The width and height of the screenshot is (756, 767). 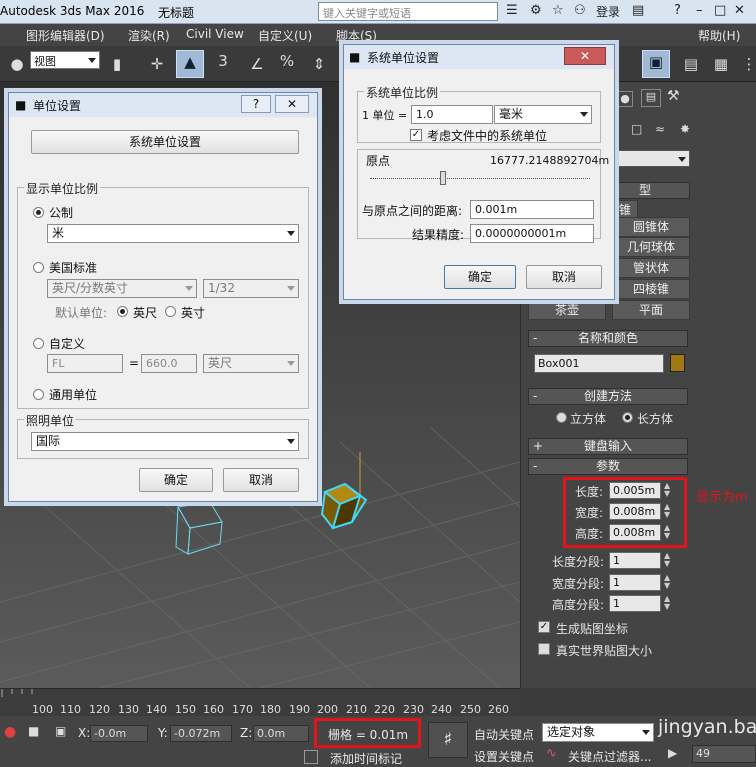 What do you see at coordinates (677, 363) in the screenshot?
I see `object-color-swatch` at bounding box center [677, 363].